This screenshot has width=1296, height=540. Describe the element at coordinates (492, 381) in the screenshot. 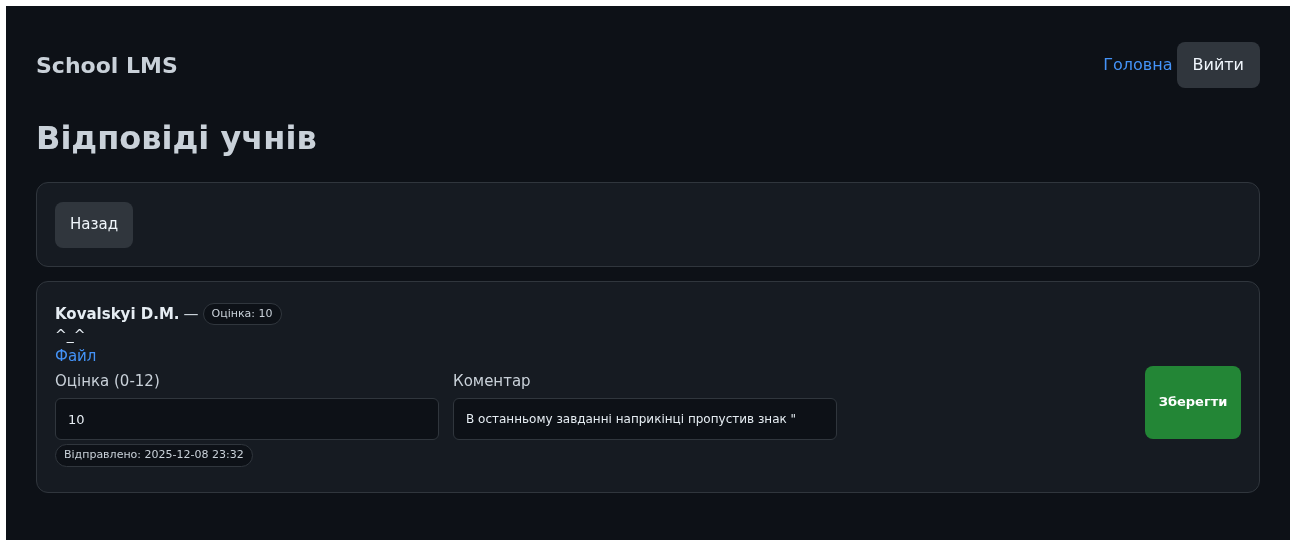

I see `comment-label: Коментар` at that location.